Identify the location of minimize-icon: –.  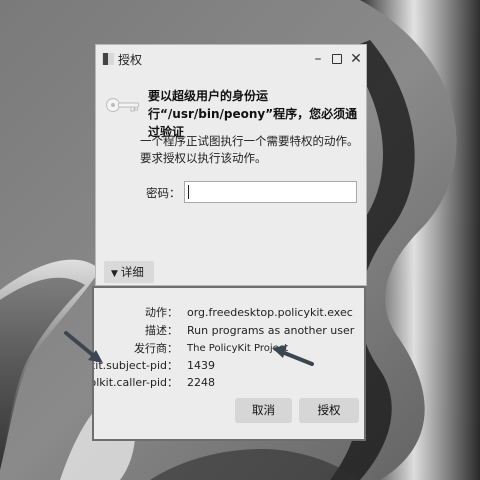
(318, 59).